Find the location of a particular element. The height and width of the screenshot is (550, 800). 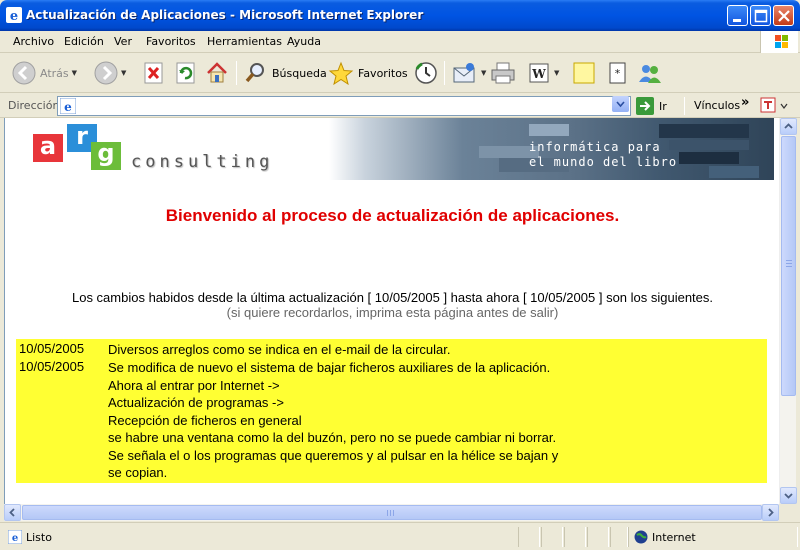

address-bar: Dirección e Ir Vínculos » is located at coordinates (400, 106).